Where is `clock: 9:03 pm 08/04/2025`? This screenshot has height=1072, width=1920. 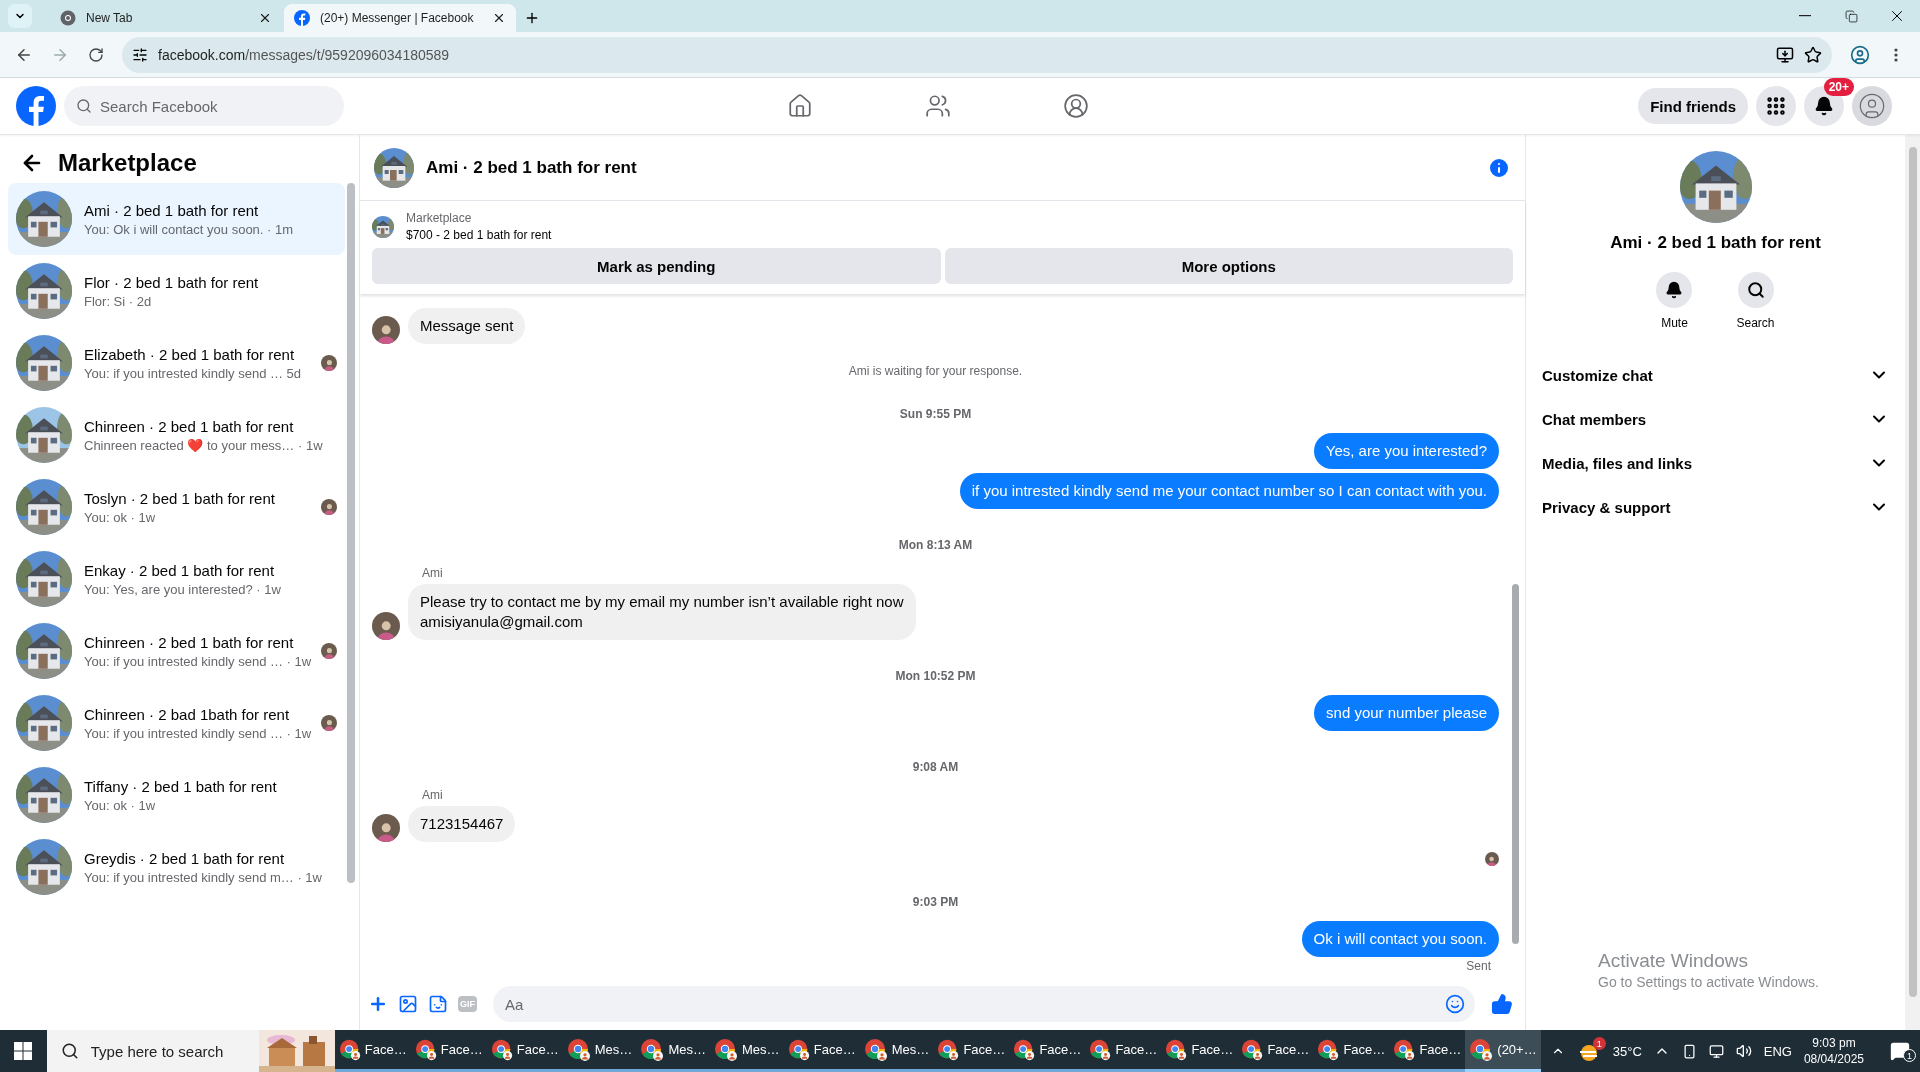
clock: 9:03 pm 08/04/2025 is located at coordinates (1833, 1051).